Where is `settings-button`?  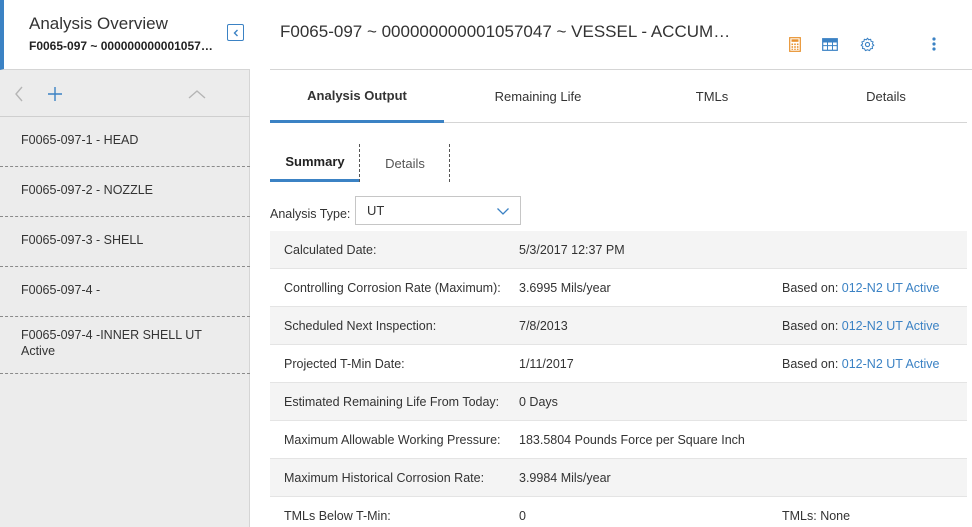 settings-button is located at coordinates (867, 44).